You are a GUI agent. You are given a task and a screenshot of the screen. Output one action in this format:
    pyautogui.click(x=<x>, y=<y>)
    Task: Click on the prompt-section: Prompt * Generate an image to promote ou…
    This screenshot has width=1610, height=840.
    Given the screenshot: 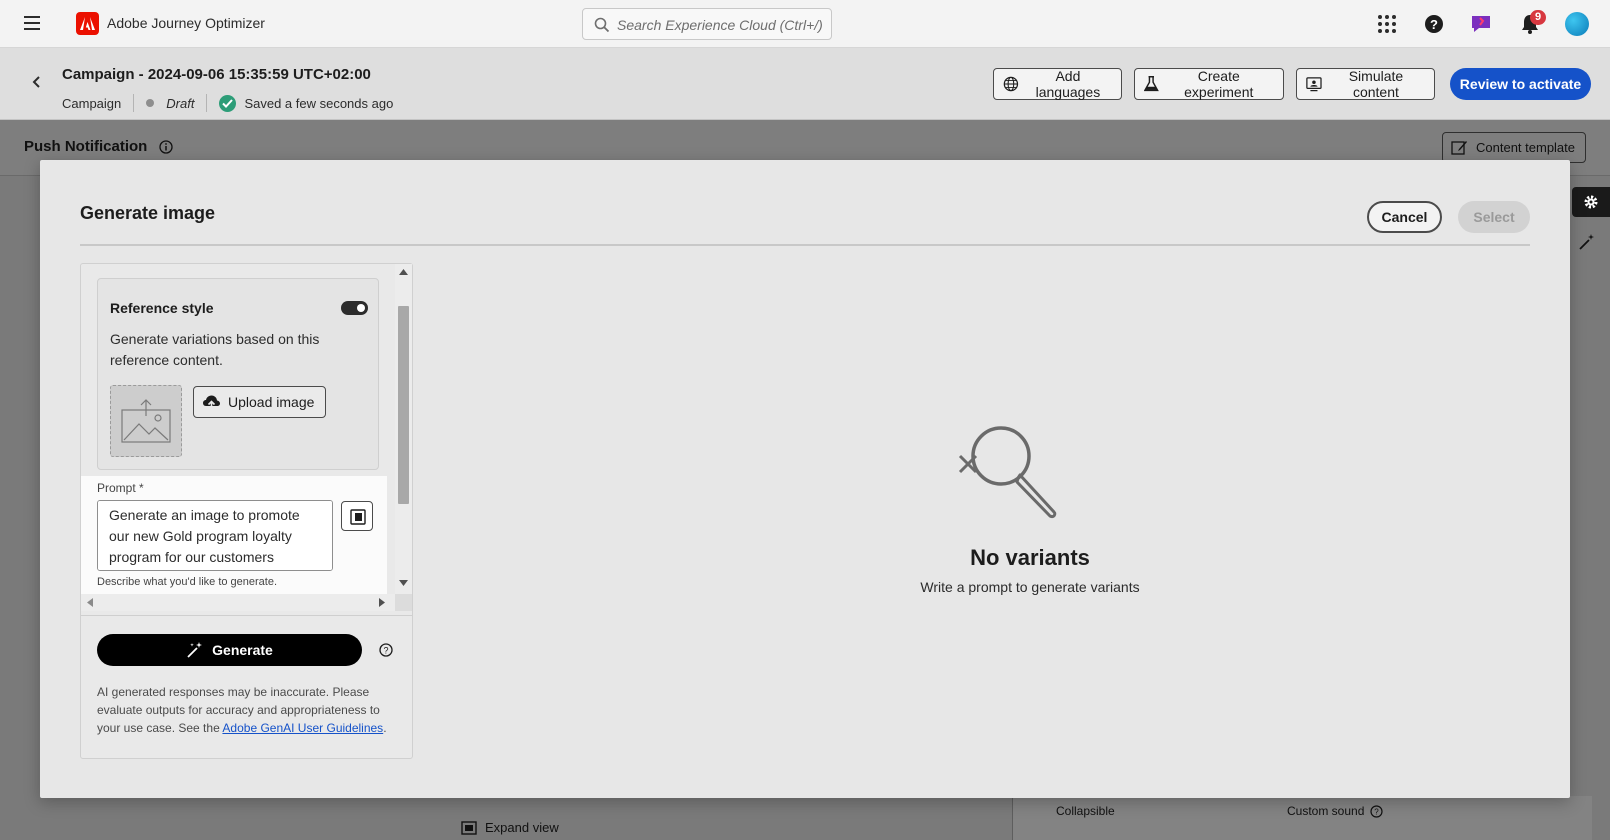 What is the action you would take?
    pyautogui.click(x=234, y=535)
    